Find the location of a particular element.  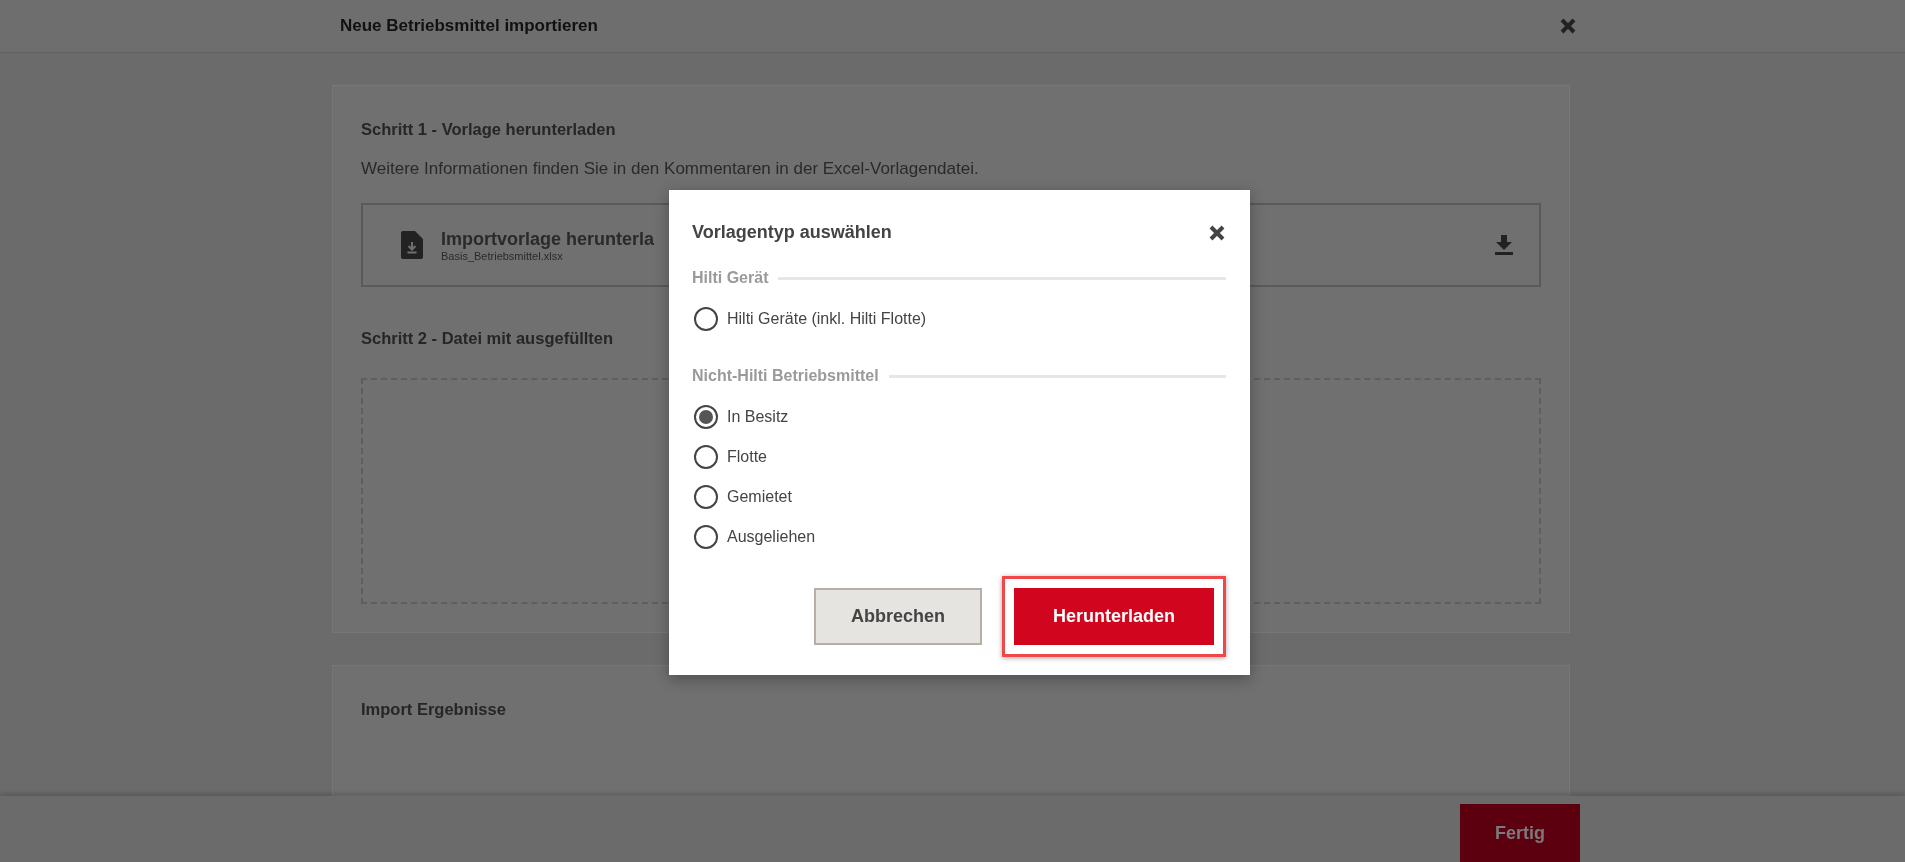

file-name: Basis_Betriebsmittel.xlsx is located at coordinates (502, 255).